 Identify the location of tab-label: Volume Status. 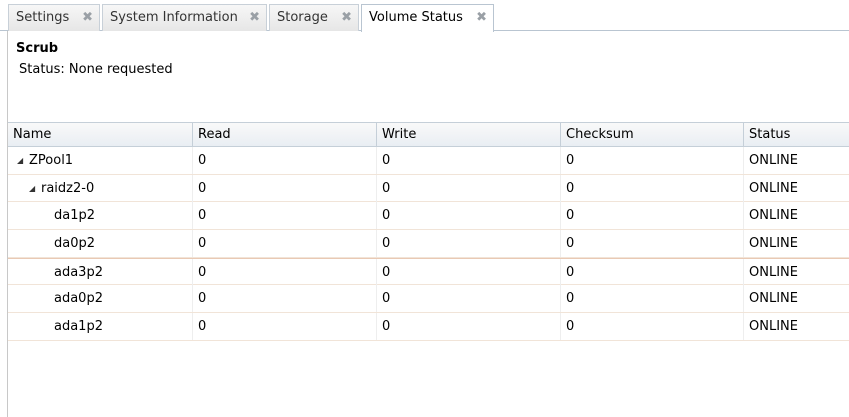
(416, 17).